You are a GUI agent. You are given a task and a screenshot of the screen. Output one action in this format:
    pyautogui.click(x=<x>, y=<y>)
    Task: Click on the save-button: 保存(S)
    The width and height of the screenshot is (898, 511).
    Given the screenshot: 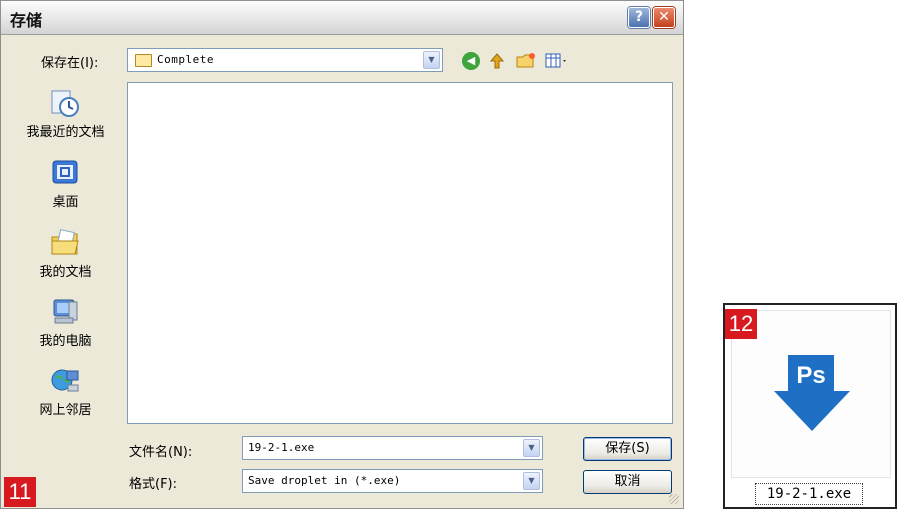 What is the action you would take?
    pyautogui.click(x=627, y=449)
    